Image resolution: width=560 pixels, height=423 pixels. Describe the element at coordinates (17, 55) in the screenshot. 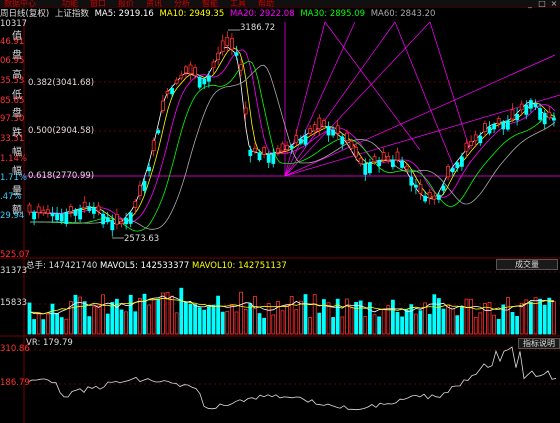

I see `side-label: 盘` at that location.